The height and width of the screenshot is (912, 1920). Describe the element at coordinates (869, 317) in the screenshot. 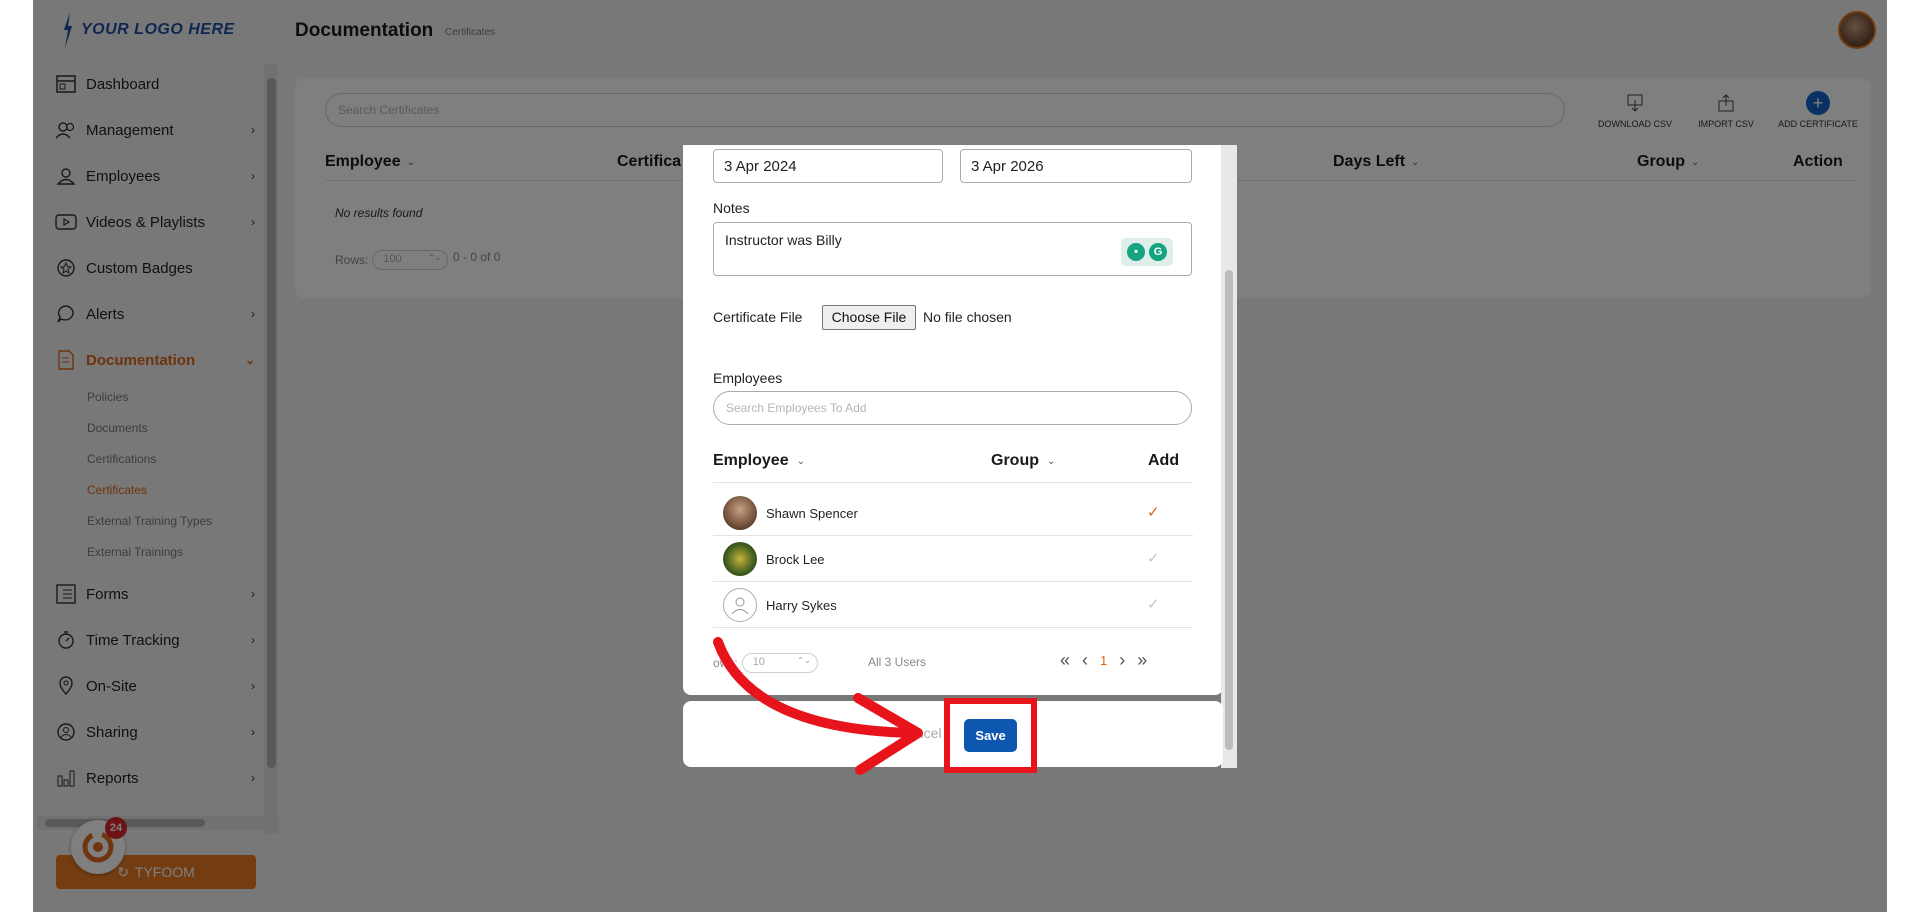

I see `choose-file-button: Choose File` at that location.